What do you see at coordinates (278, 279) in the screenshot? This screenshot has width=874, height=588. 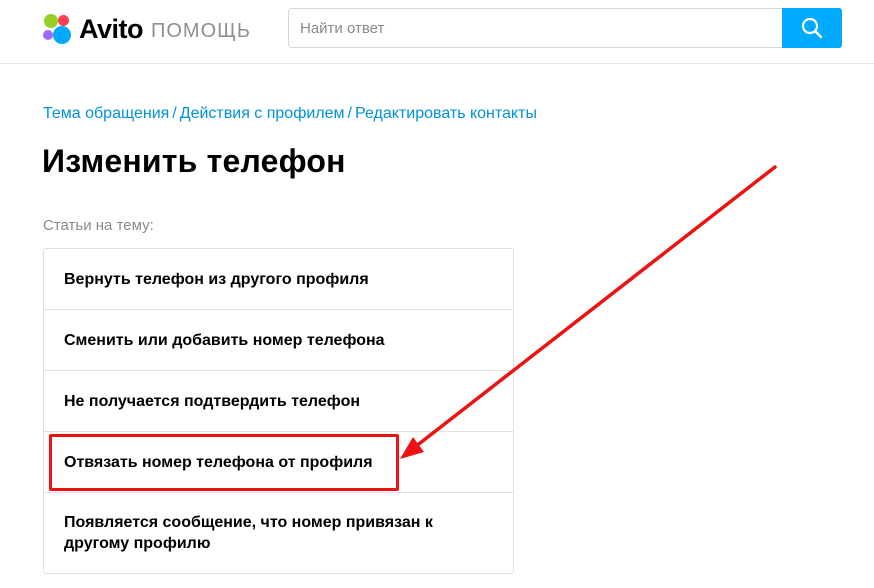 I see `article-link-return-phone: Вернуть телефон из другого профиля` at bounding box center [278, 279].